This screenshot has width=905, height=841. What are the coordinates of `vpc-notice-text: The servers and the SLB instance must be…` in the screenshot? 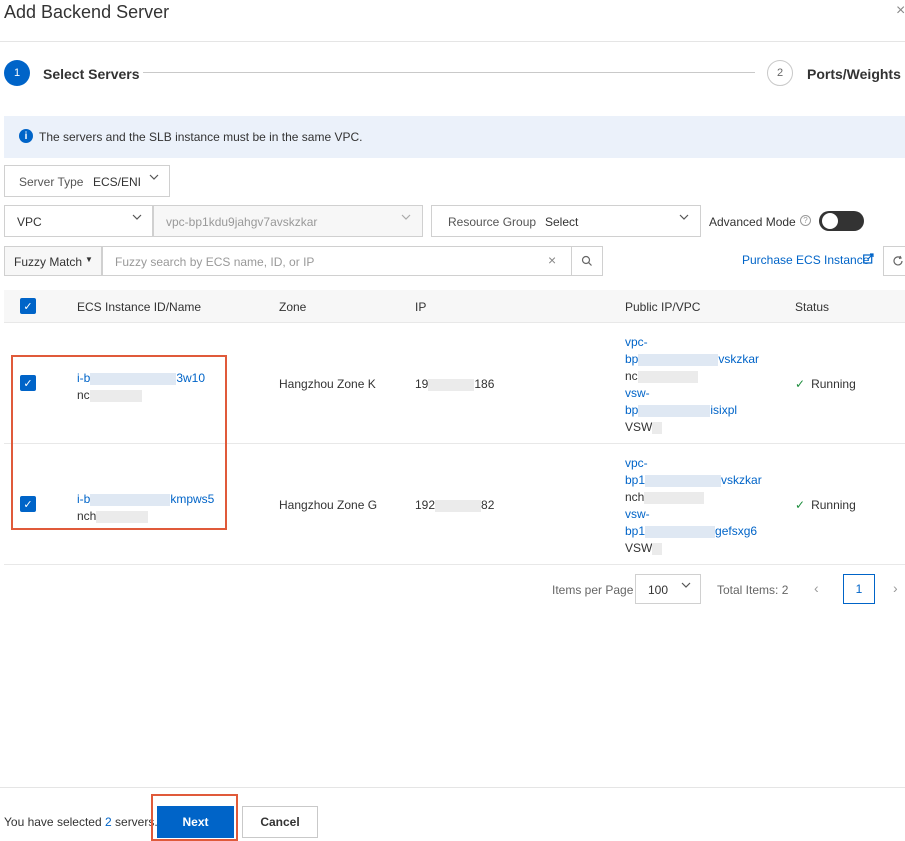 It's located at (201, 137).